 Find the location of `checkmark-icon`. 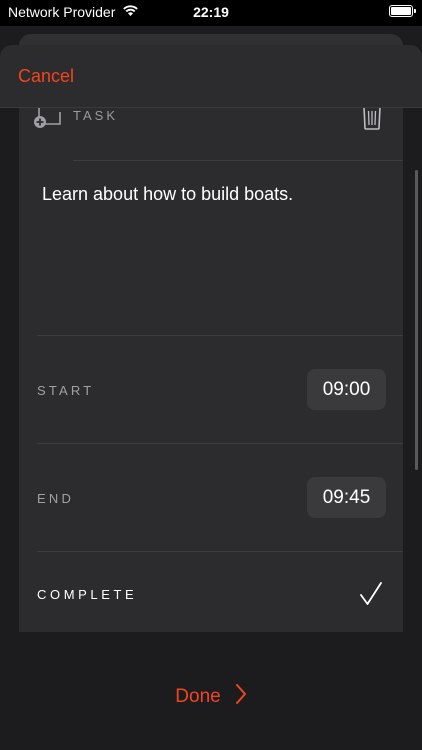

checkmark-icon is located at coordinates (371, 596).